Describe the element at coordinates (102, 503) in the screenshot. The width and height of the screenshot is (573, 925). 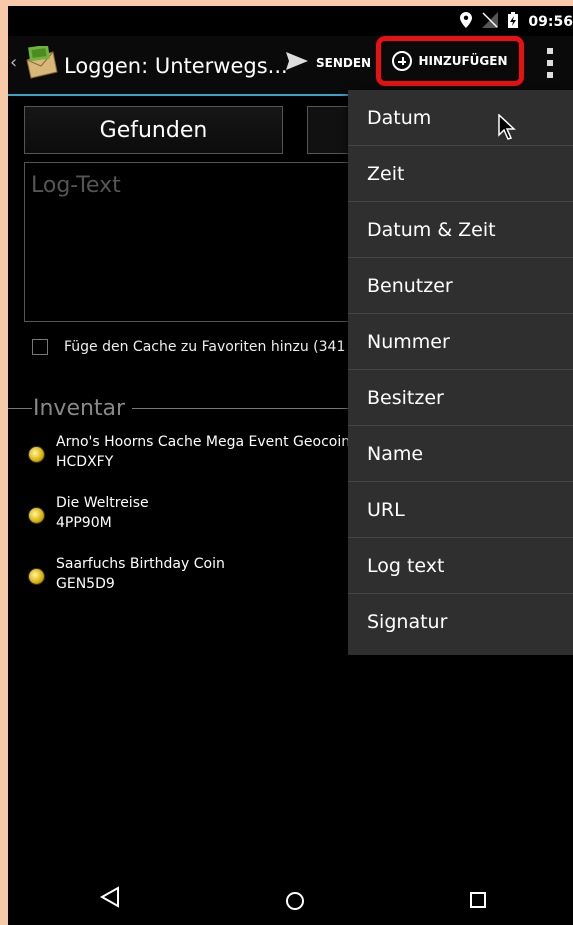
I see `trackable-name: Die Weltreise` at that location.